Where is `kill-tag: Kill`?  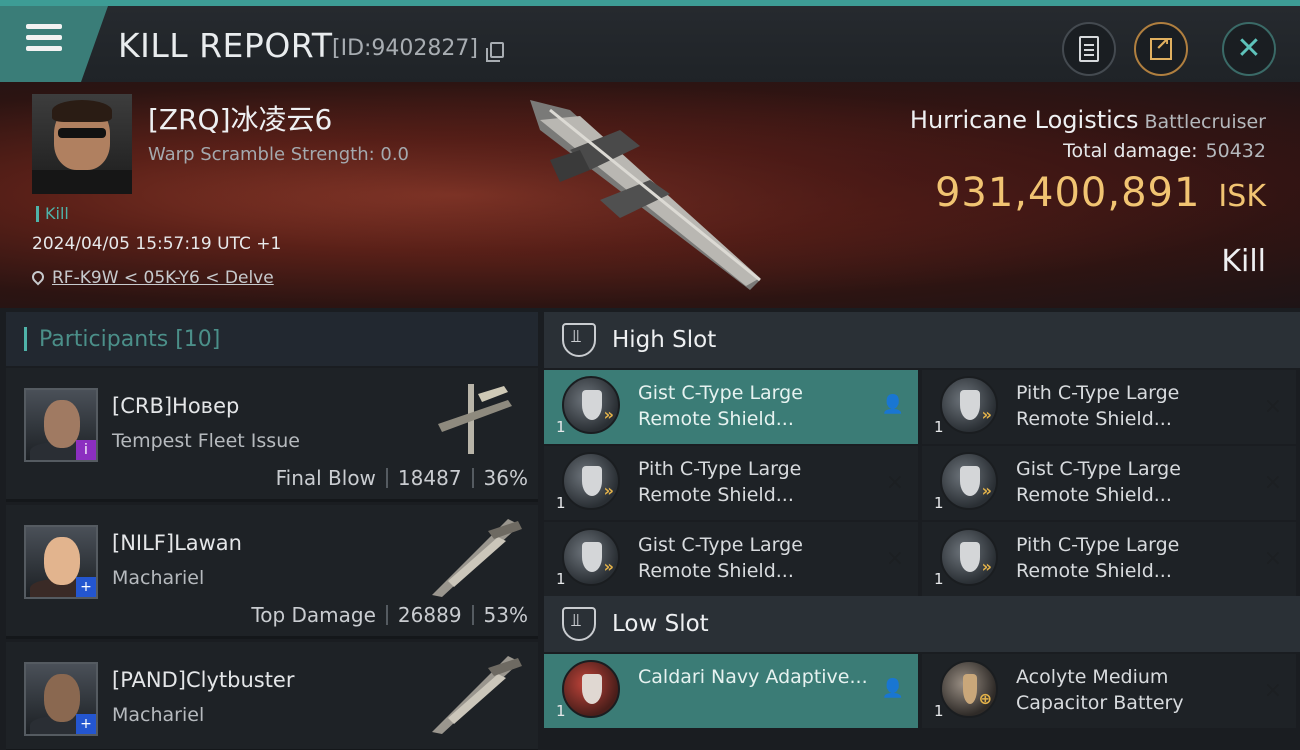 kill-tag: Kill is located at coordinates (52, 214).